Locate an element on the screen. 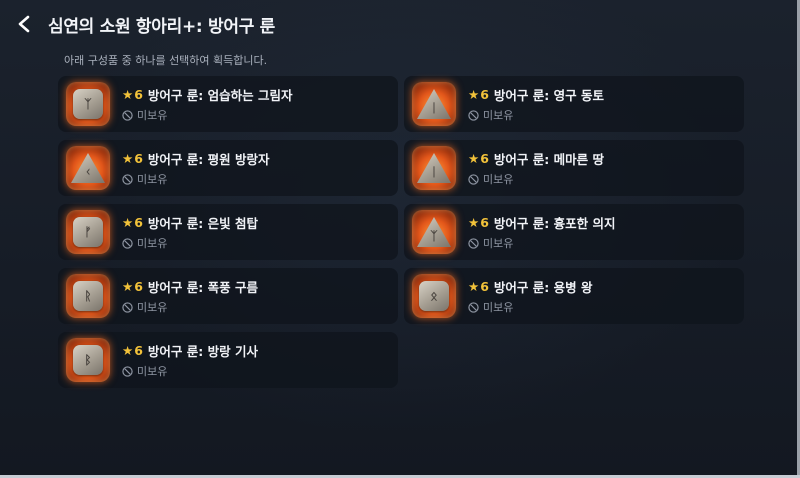  rune-name-row: ★ 6 방어구 룬: 은빛 첨탑 is located at coordinates (190, 222).